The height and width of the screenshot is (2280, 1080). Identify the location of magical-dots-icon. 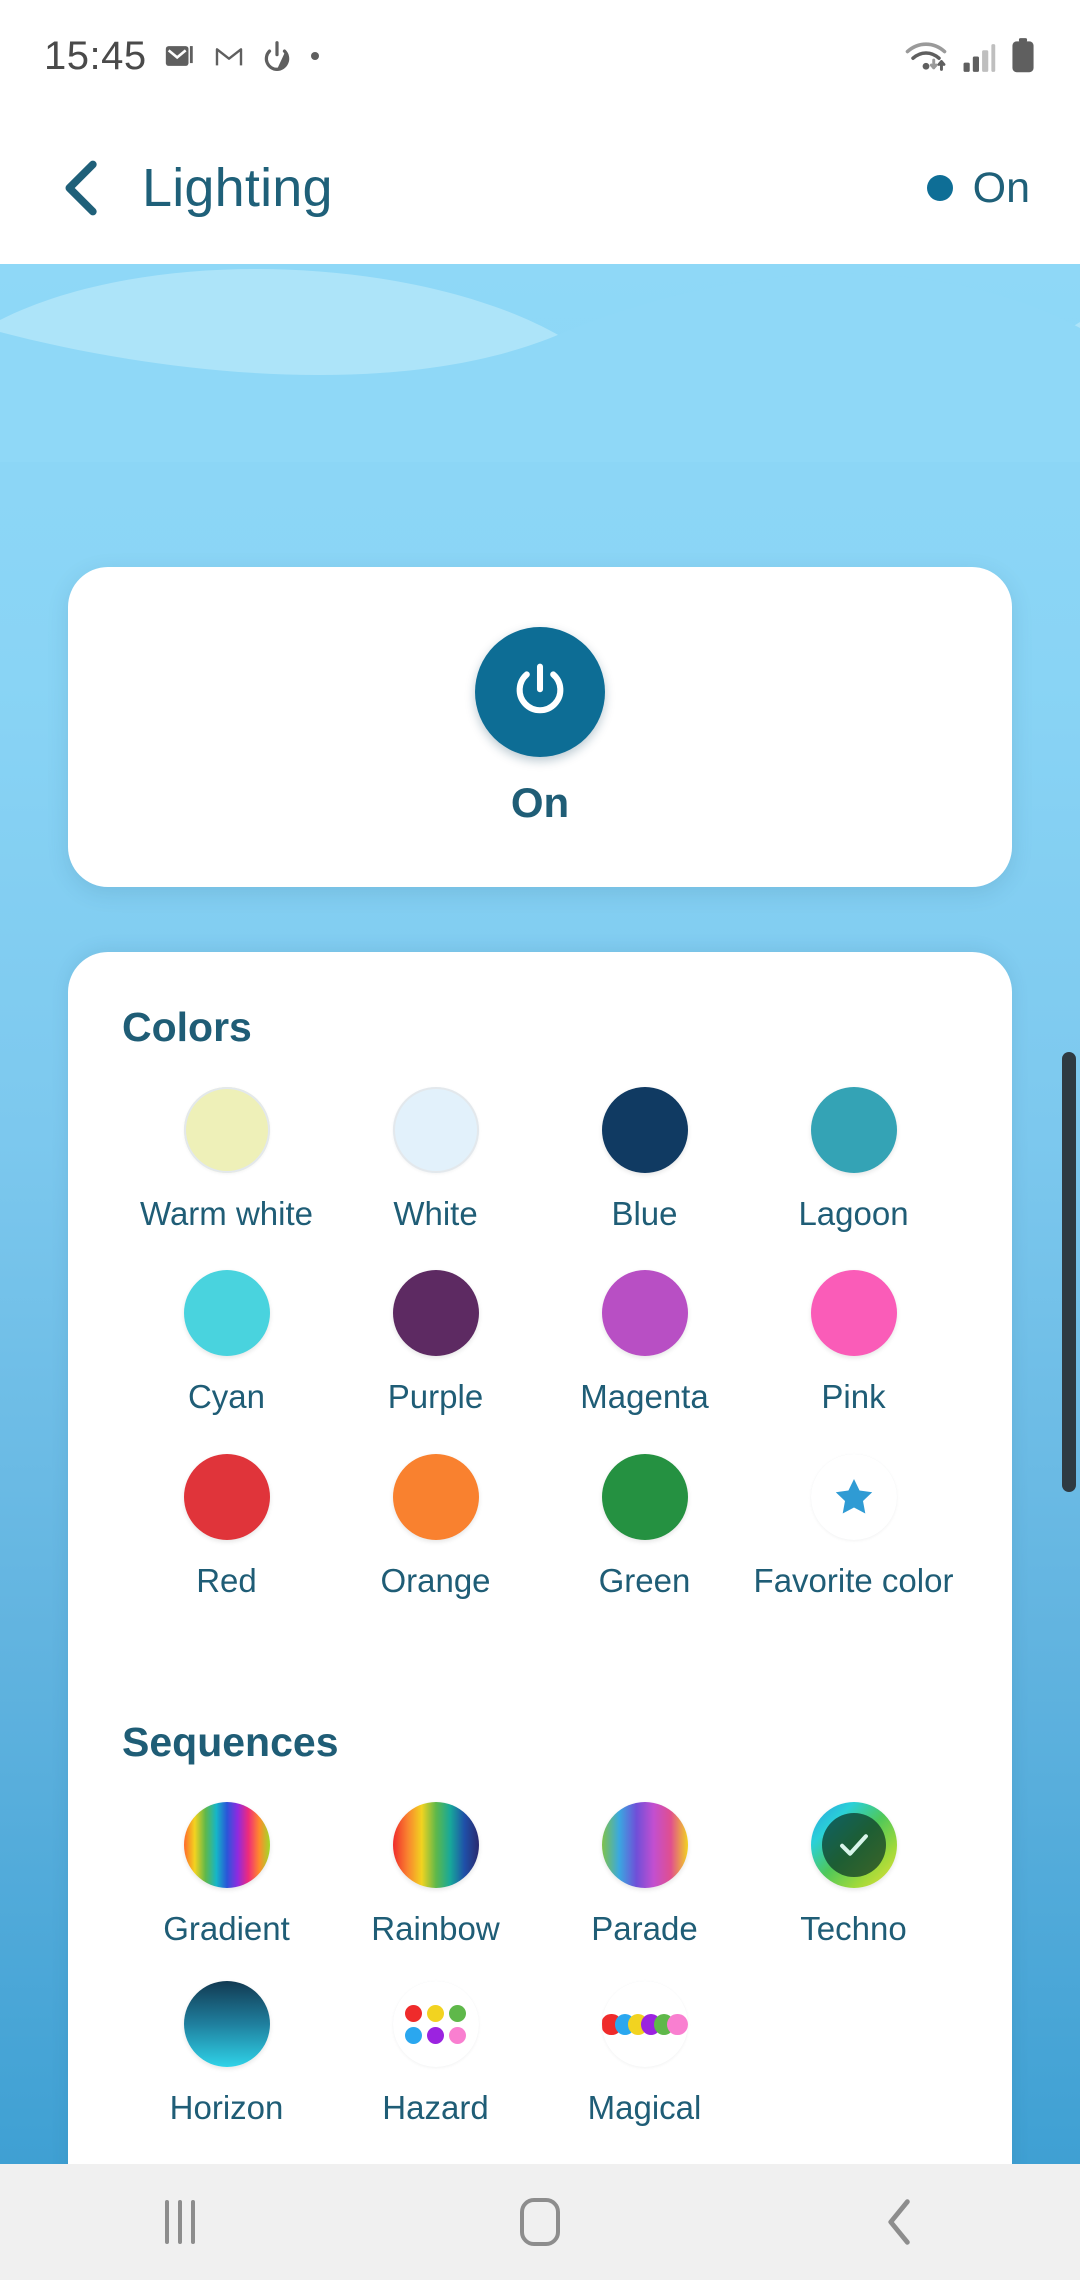
(644, 2024).